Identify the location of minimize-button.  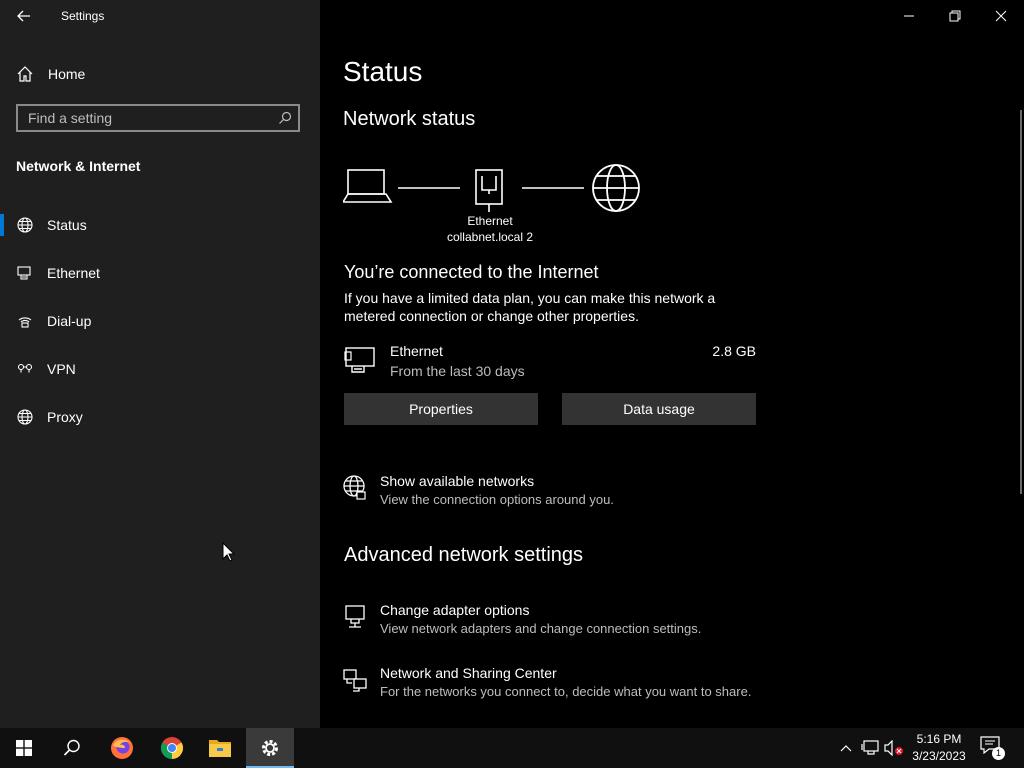
(909, 16).